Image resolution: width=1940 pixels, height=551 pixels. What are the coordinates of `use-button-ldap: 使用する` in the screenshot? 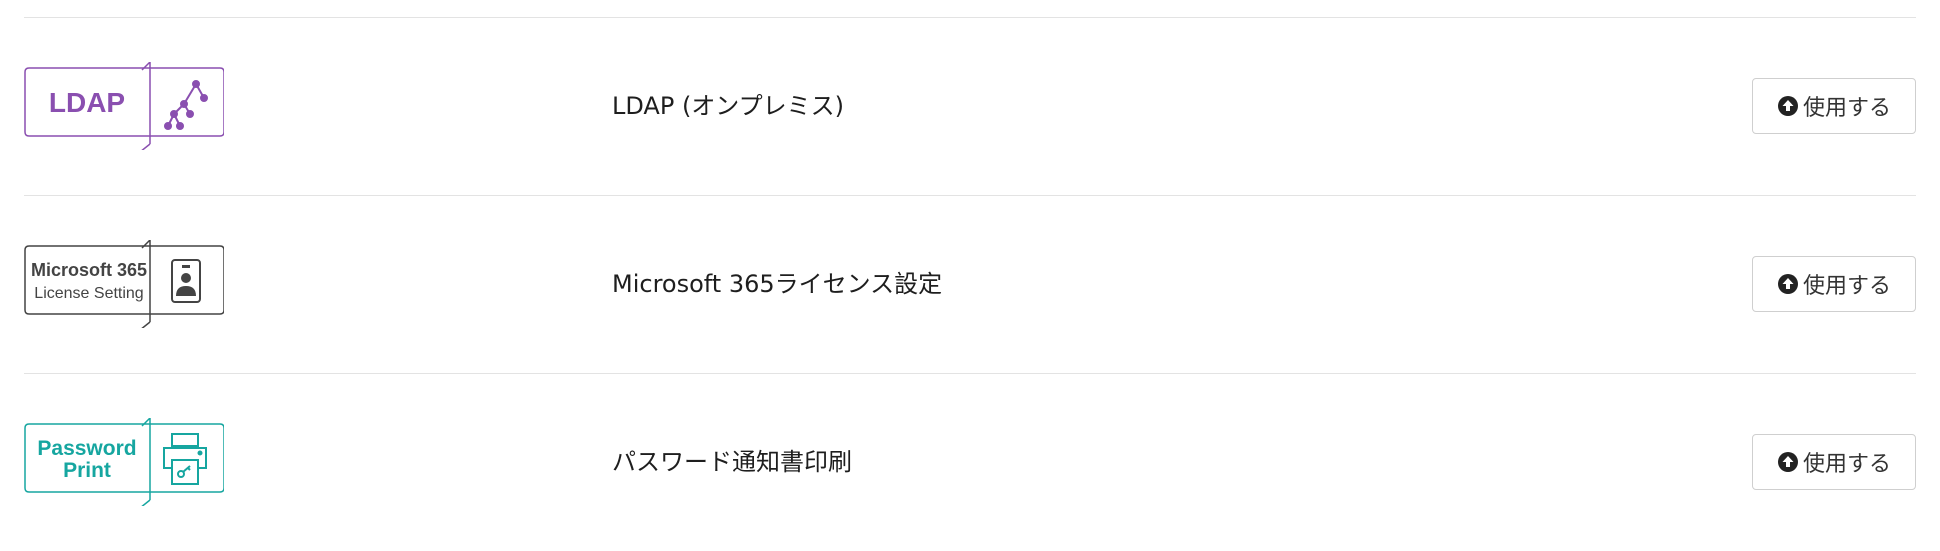 It's located at (1834, 106).